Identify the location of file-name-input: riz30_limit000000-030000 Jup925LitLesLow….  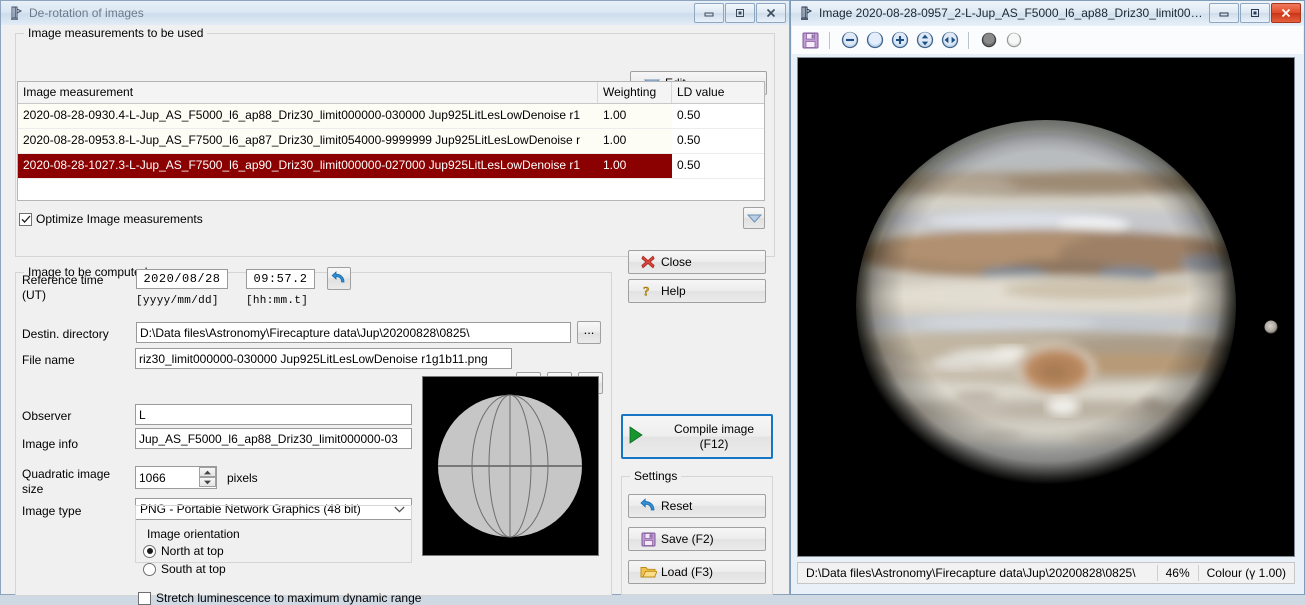
(323, 358).